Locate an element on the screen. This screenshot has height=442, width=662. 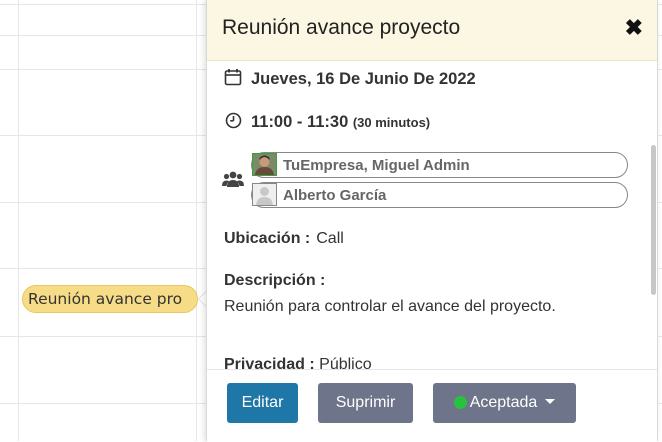
photo-avatar is located at coordinates (264, 164).